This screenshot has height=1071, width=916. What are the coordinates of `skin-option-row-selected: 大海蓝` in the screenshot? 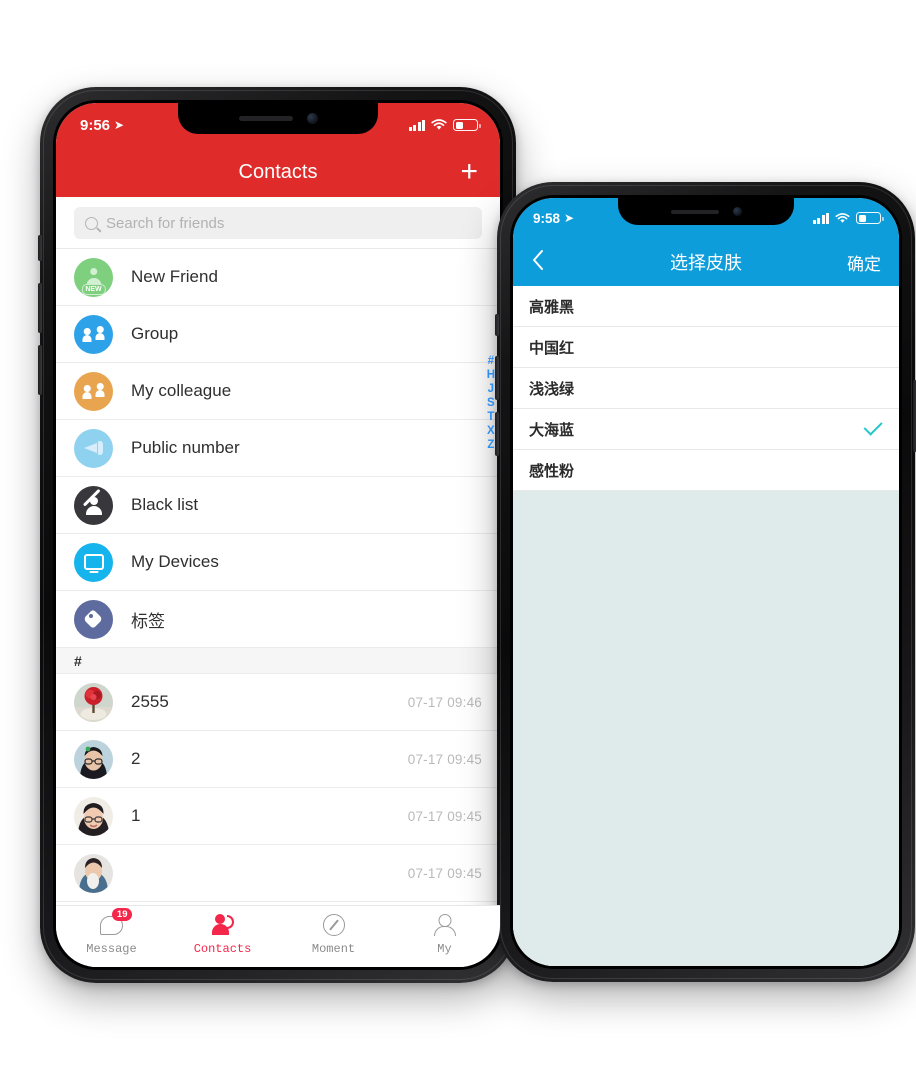 It's located at (706, 429).